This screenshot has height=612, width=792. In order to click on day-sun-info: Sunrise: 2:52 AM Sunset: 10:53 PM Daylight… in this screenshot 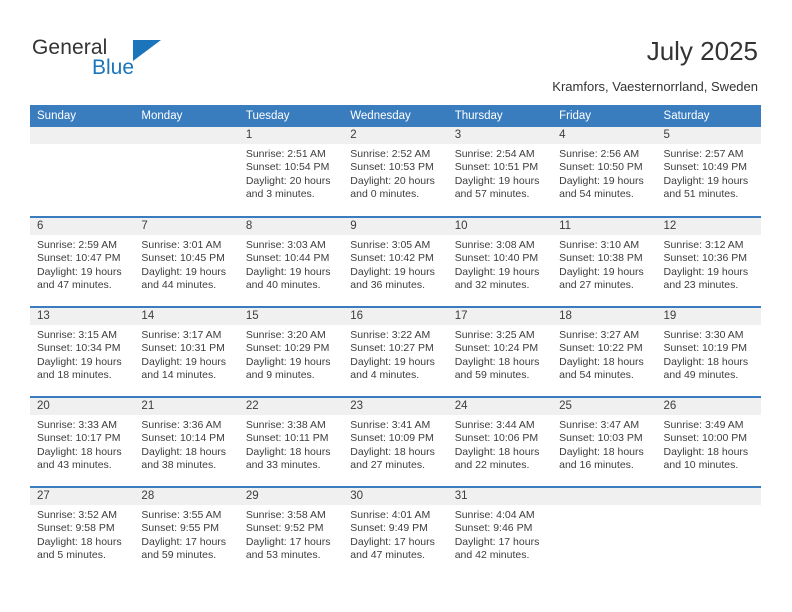, I will do `click(395, 173)`.